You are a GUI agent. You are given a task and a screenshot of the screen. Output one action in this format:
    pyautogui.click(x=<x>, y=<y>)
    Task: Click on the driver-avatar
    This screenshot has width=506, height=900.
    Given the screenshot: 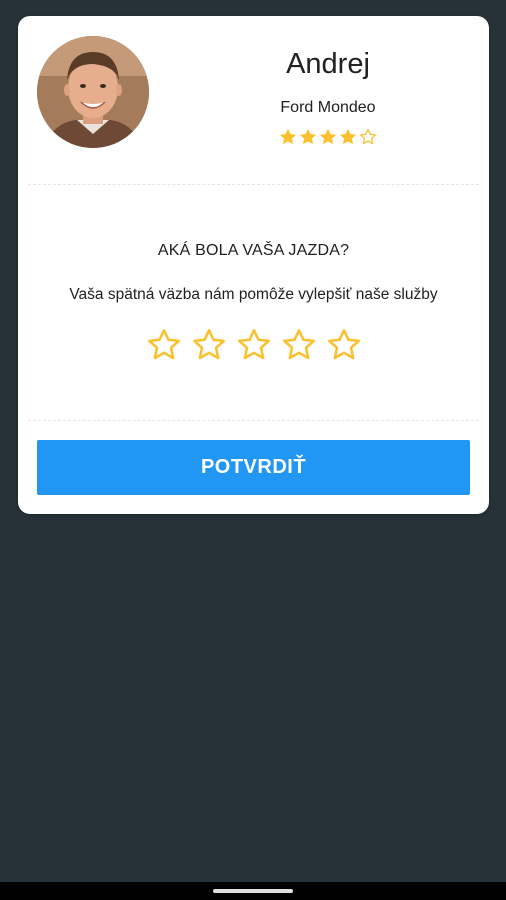 What is the action you would take?
    pyautogui.click(x=93, y=92)
    